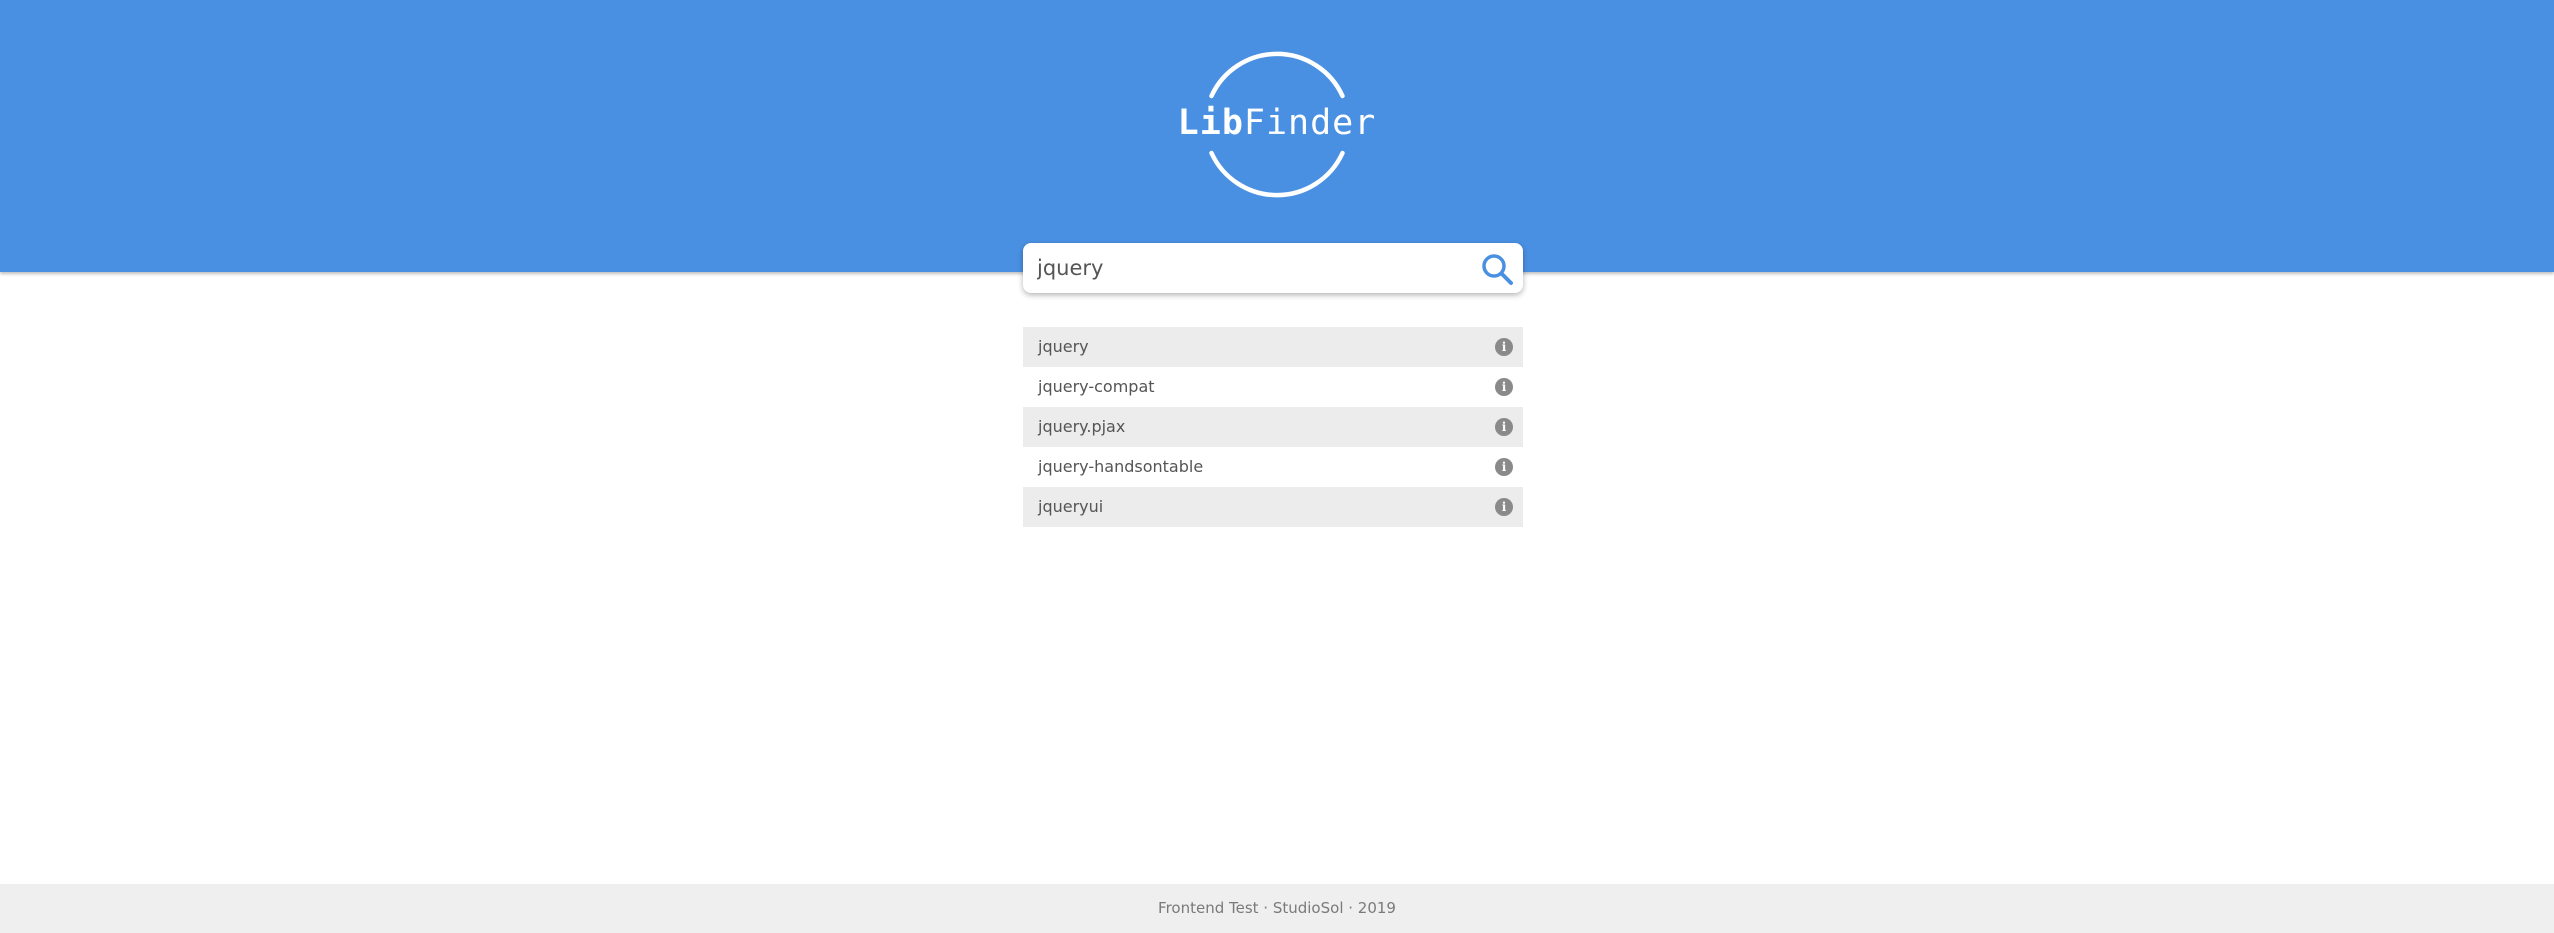 The height and width of the screenshot is (933, 2554). Describe the element at coordinates (1247, 268) in the screenshot. I see `search-input` at that location.